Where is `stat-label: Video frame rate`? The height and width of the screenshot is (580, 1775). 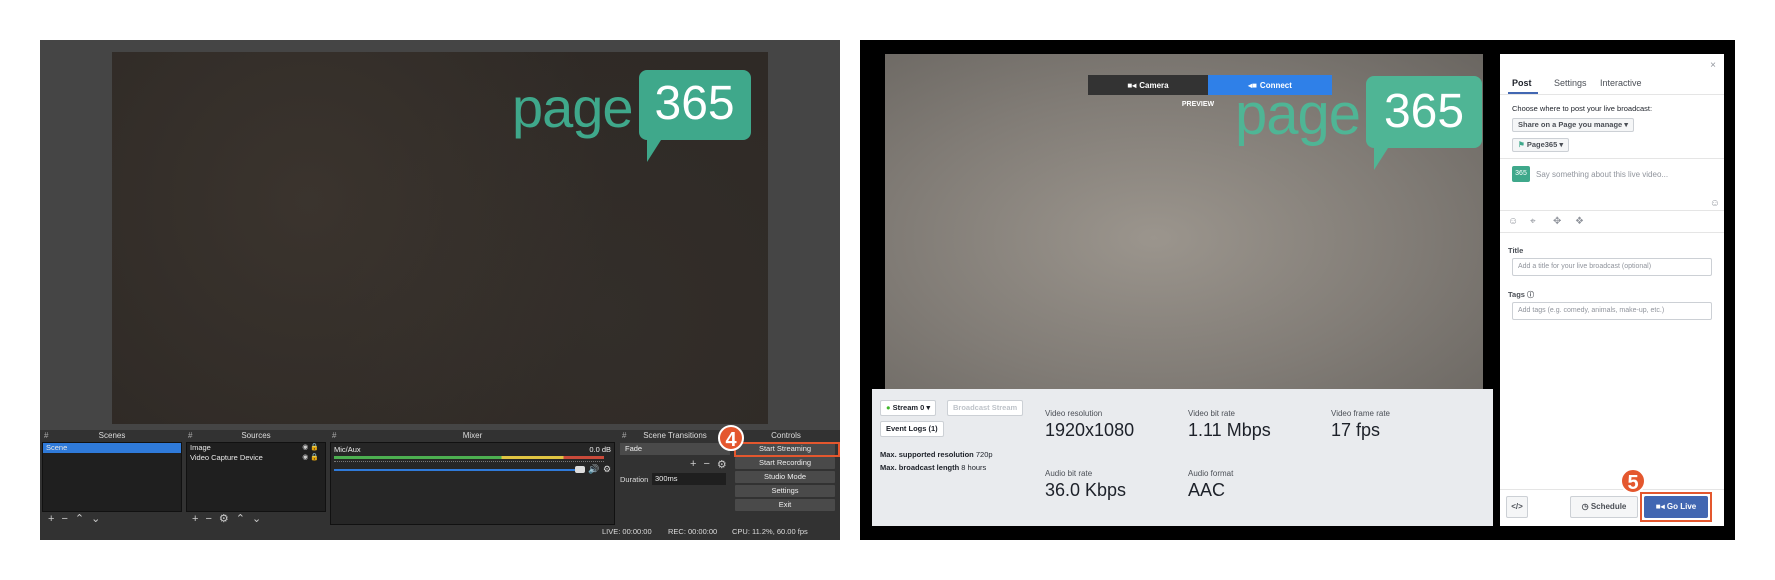 stat-label: Video frame rate is located at coordinates (1360, 413).